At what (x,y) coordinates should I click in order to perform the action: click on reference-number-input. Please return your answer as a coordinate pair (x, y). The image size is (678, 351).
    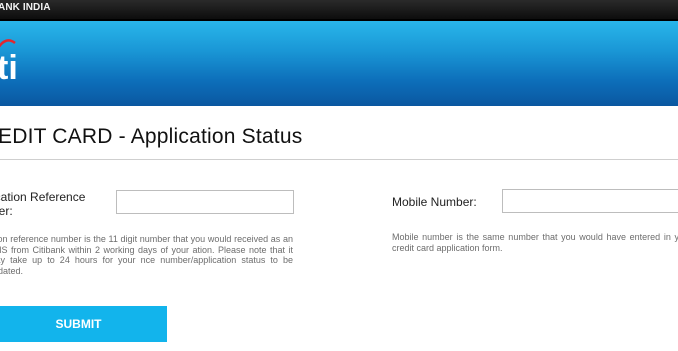
    Looking at the image, I should click on (205, 202).